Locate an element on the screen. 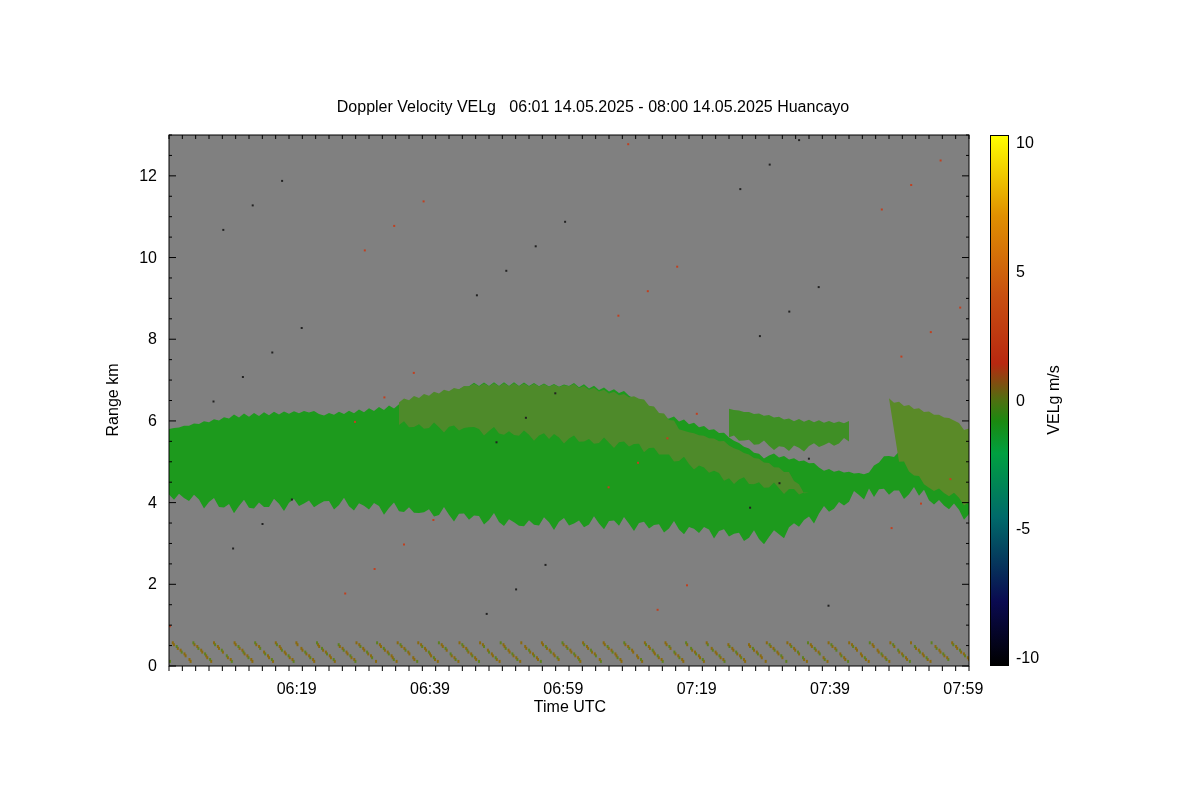 The height and width of the screenshot is (800, 1200). x-tick-label: 07:19 is located at coordinates (696, 689).